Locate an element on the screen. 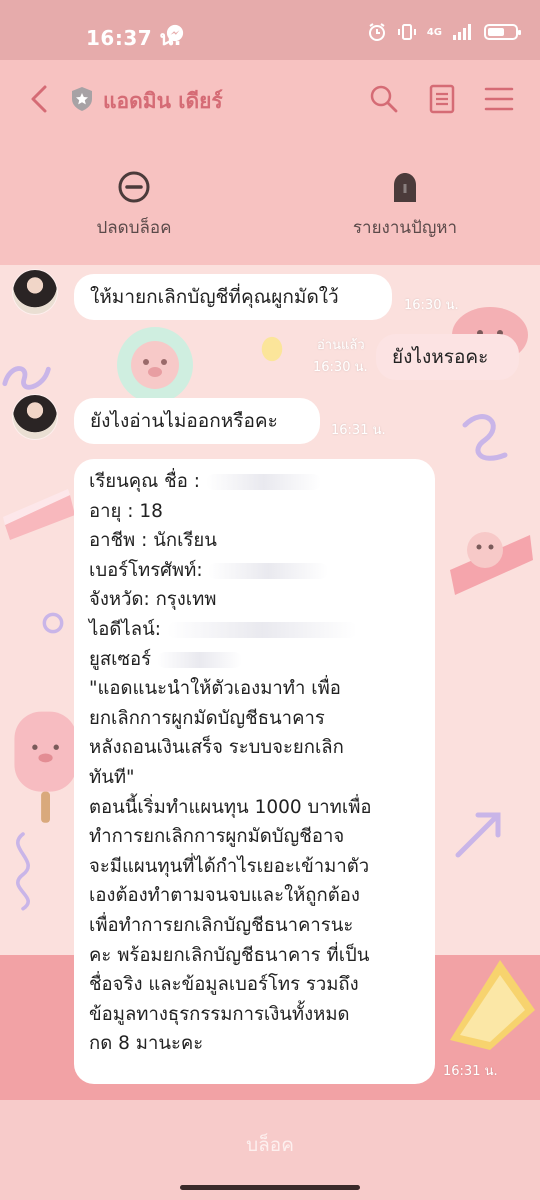  swirl-decoration-icon is located at coordinates (26, 378).